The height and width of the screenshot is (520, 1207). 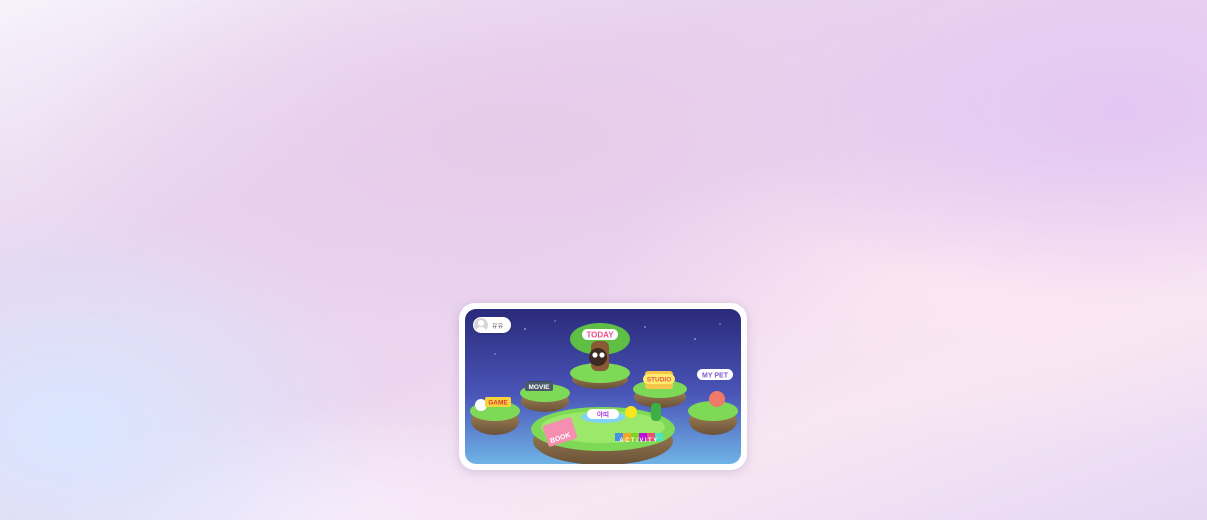 I want to click on activity-label: ACTIVITY, so click(x=638, y=441).